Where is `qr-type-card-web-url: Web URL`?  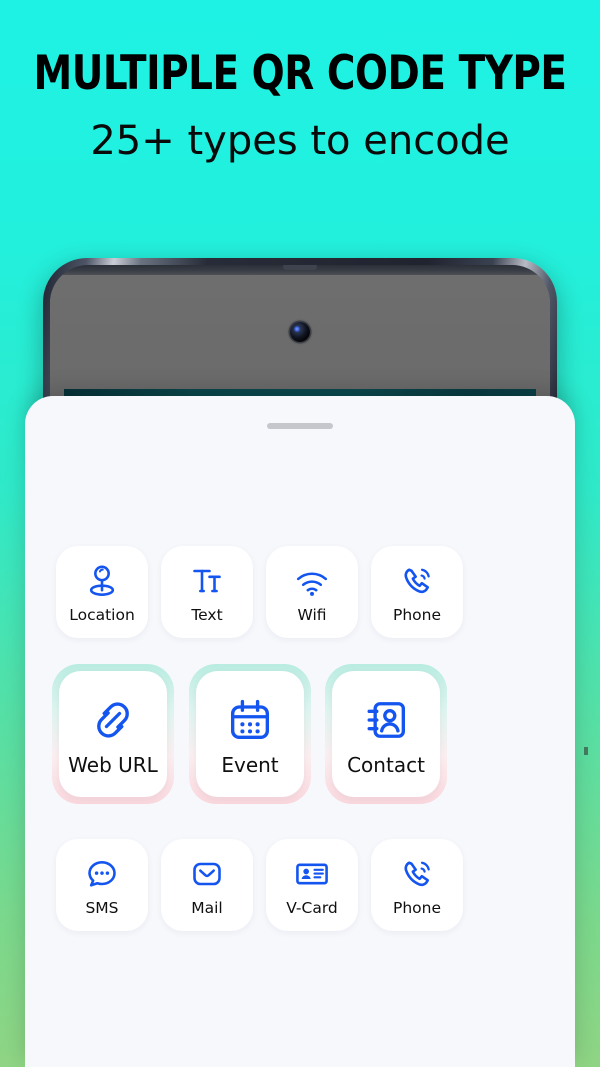
qr-type-card-web-url: Web URL is located at coordinates (113, 734).